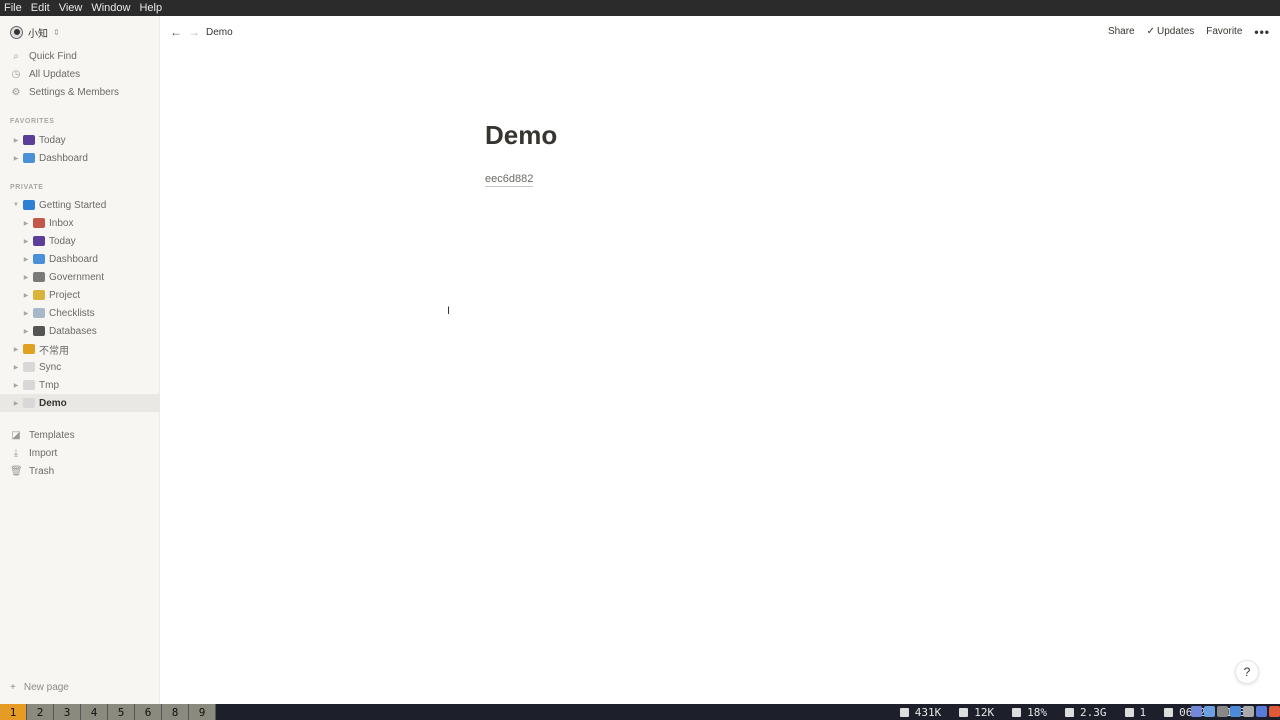  I want to click on private-heading: PRIVATE, so click(27, 187).